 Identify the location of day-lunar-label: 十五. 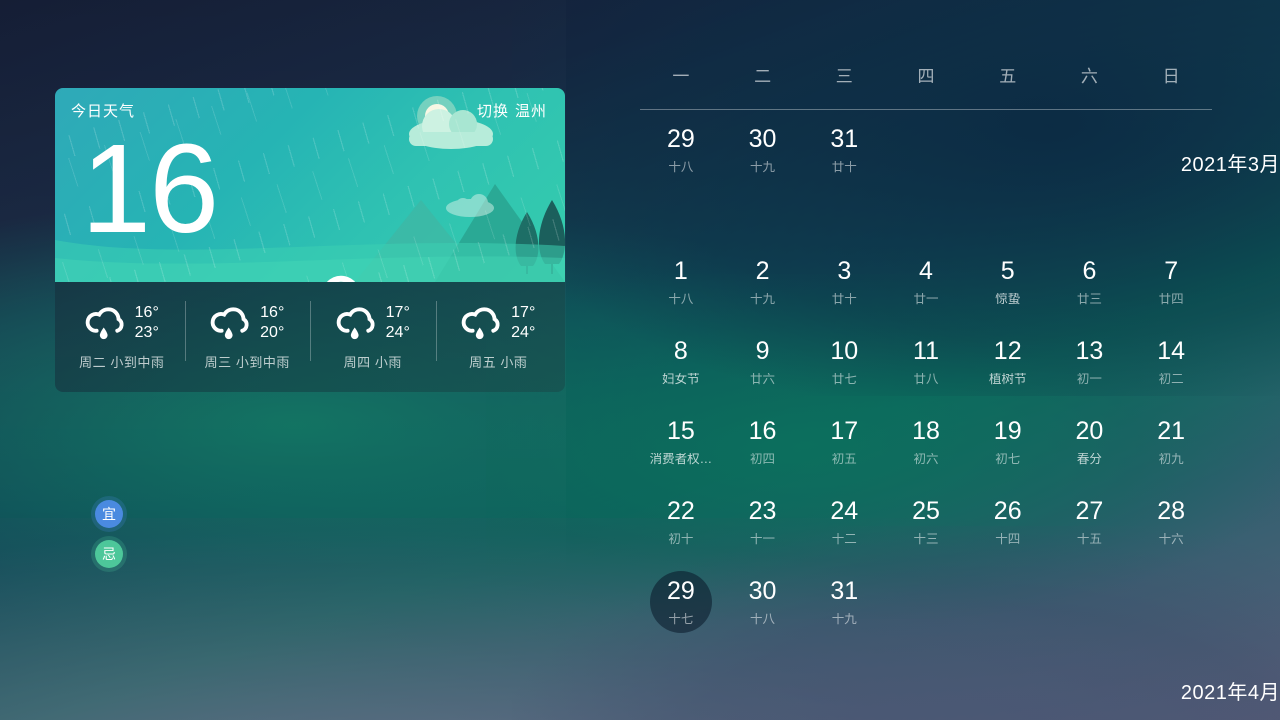
(1089, 539).